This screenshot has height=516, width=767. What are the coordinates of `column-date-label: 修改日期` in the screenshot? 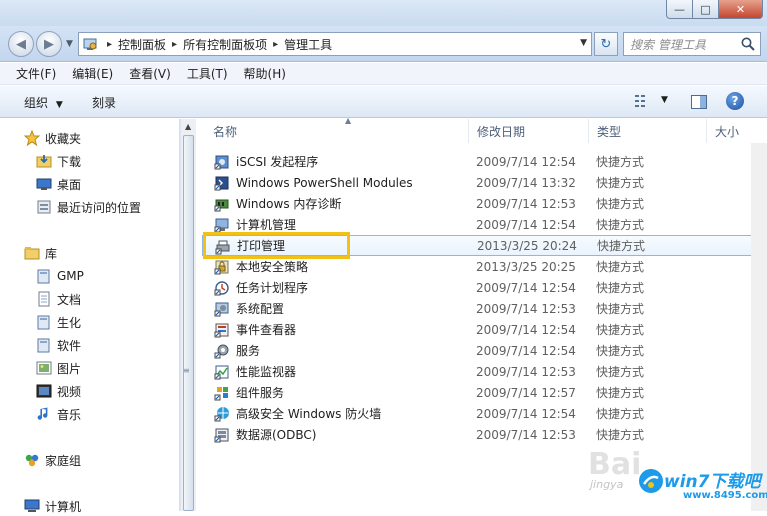 It's located at (501, 131).